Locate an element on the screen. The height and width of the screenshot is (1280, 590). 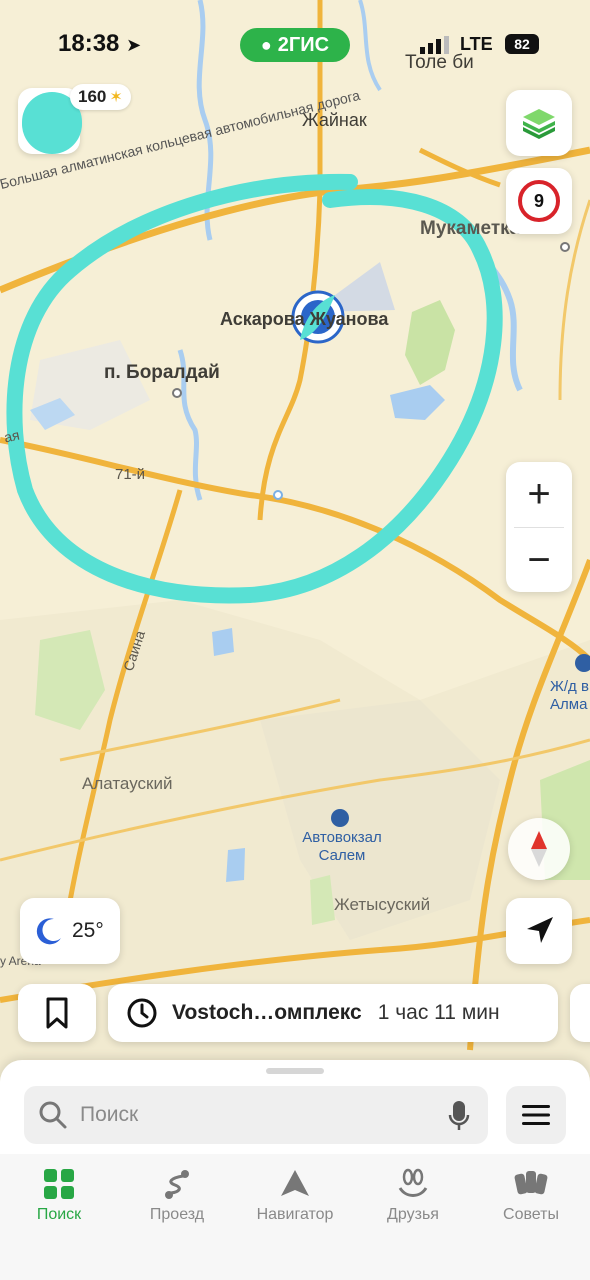
profile-widget: 160 ✶ is located at coordinates (78, 122).